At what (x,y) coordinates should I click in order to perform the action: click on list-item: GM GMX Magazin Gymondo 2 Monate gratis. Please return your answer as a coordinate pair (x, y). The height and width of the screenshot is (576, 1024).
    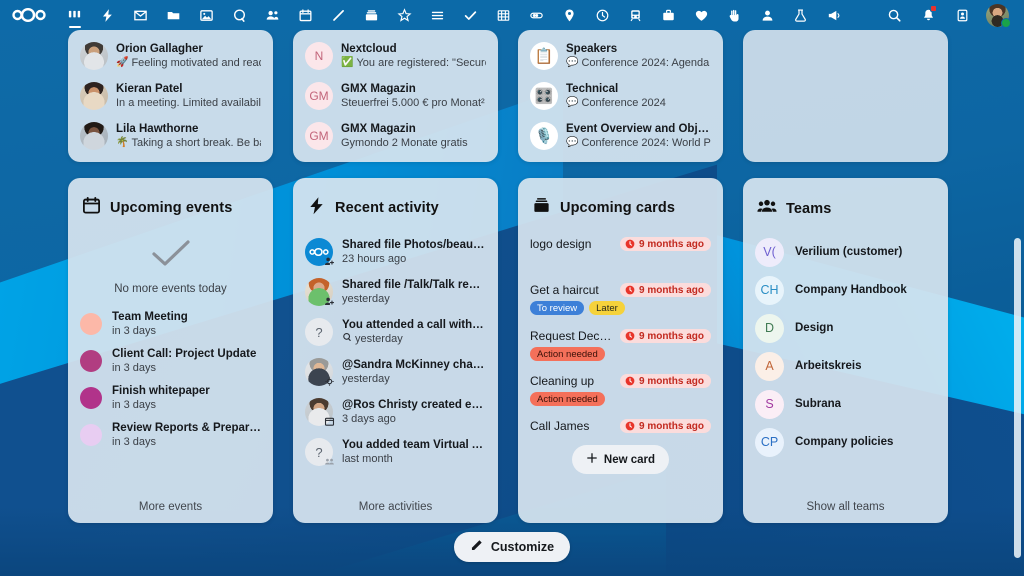
    Looking at the image, I should click on (395, 136).